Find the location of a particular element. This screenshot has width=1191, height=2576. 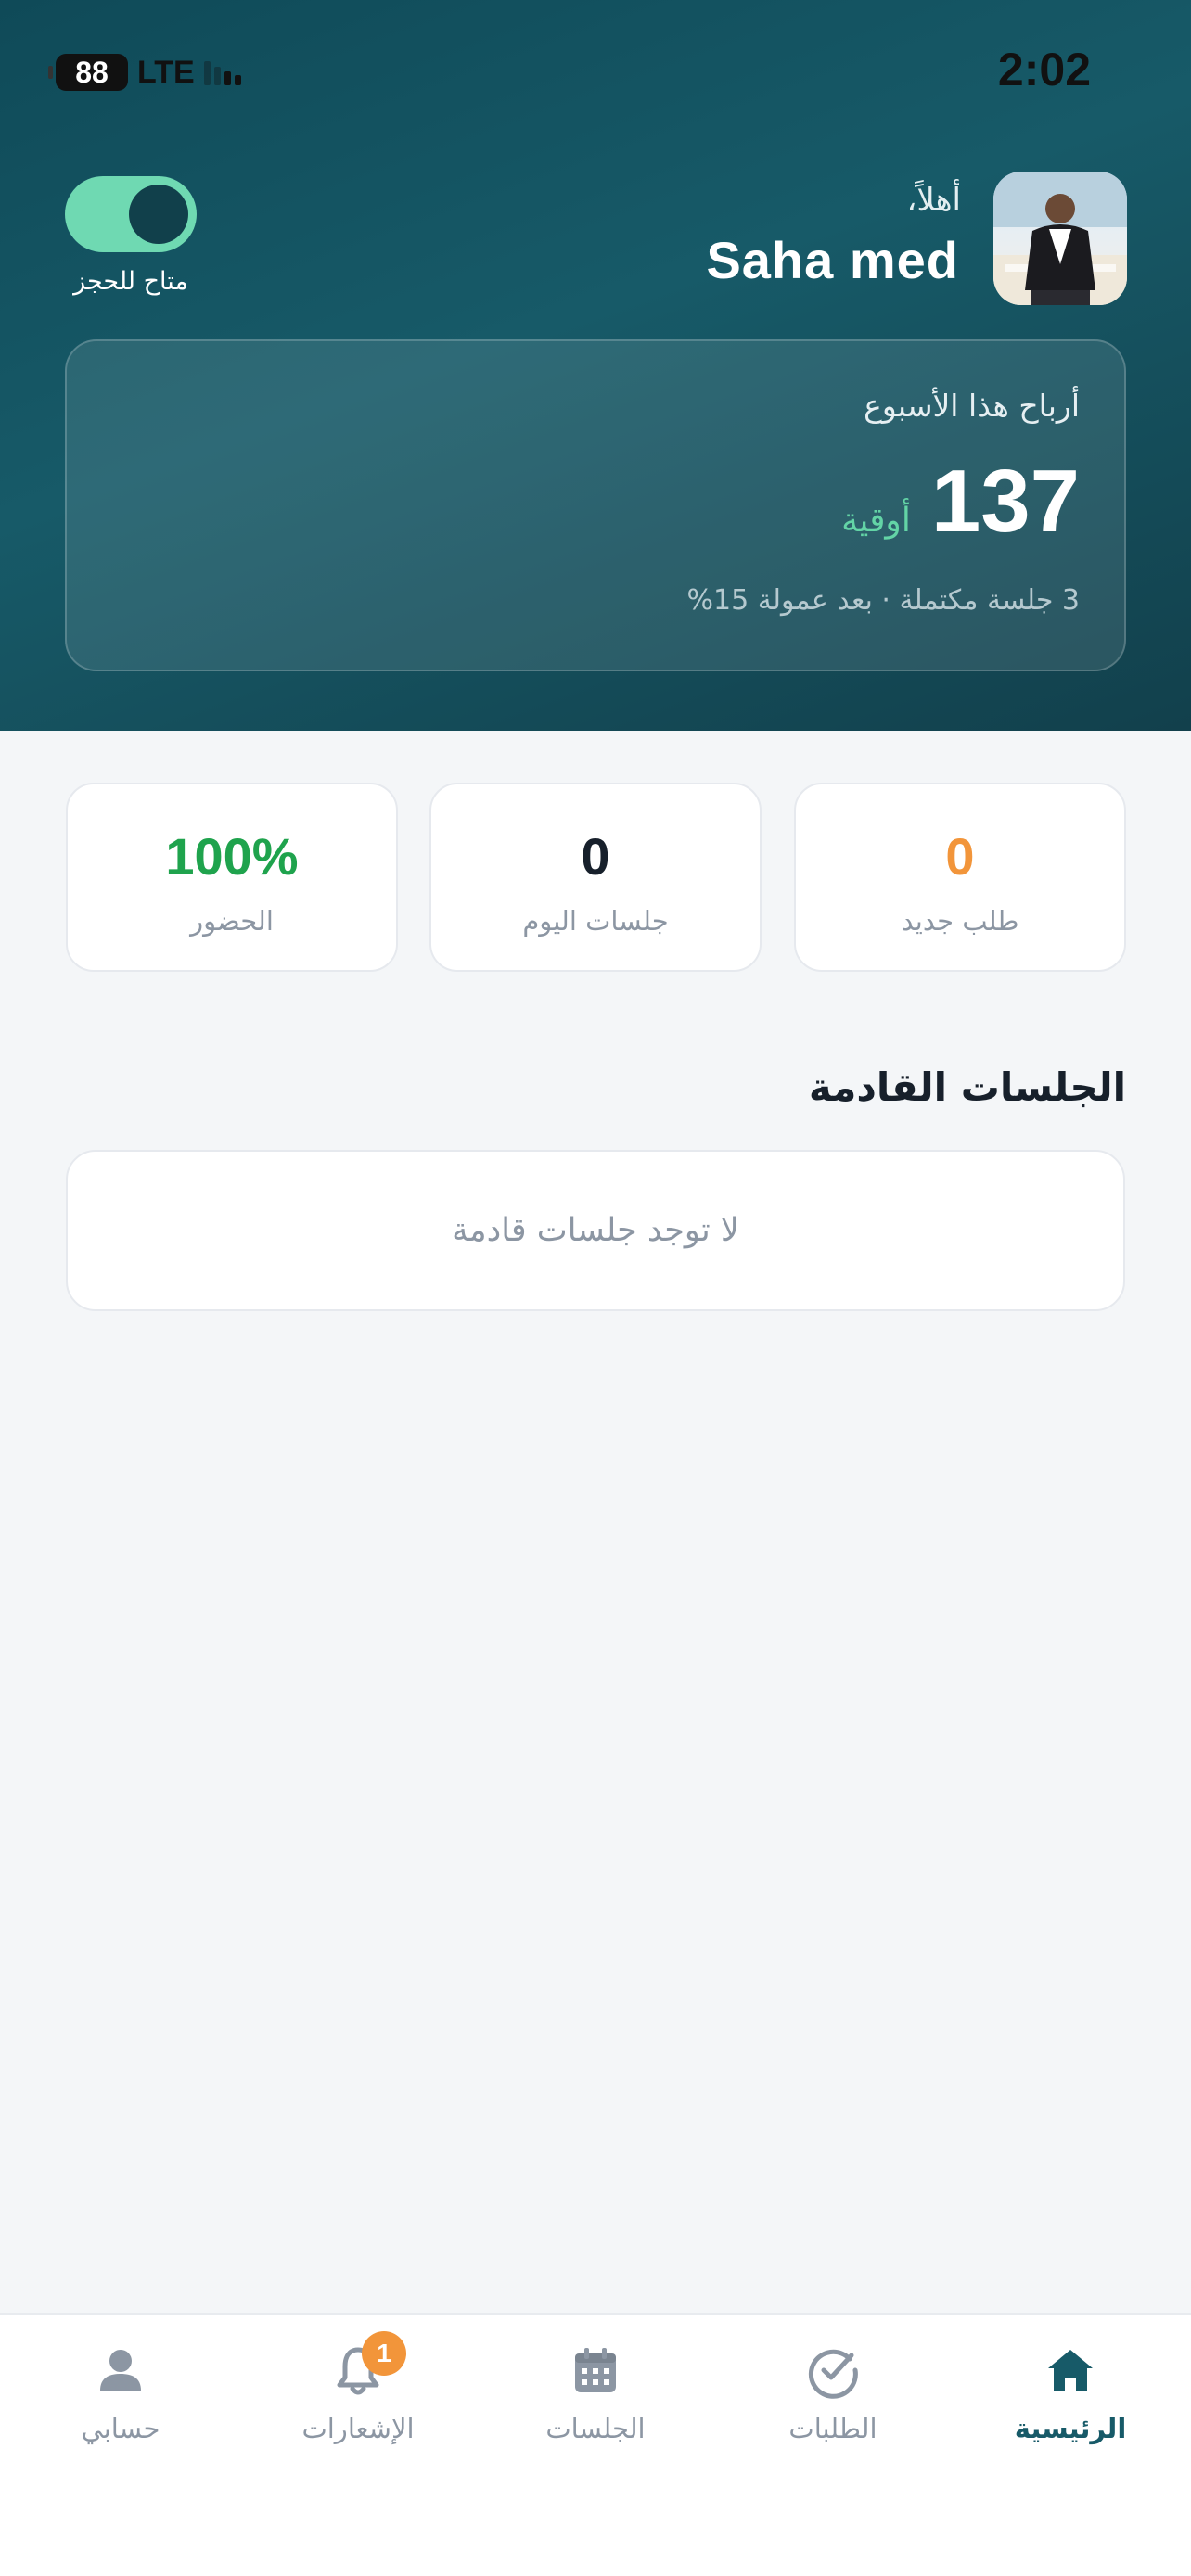

stat-label: طلب جديد is located at coordinates (960, 921).